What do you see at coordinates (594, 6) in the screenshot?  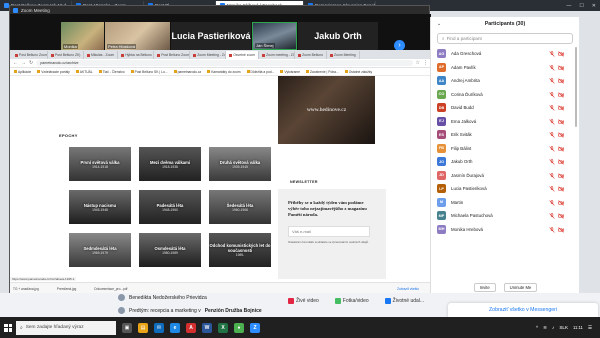 I see `close-icon: ✕` at bounding box center [594, 6].